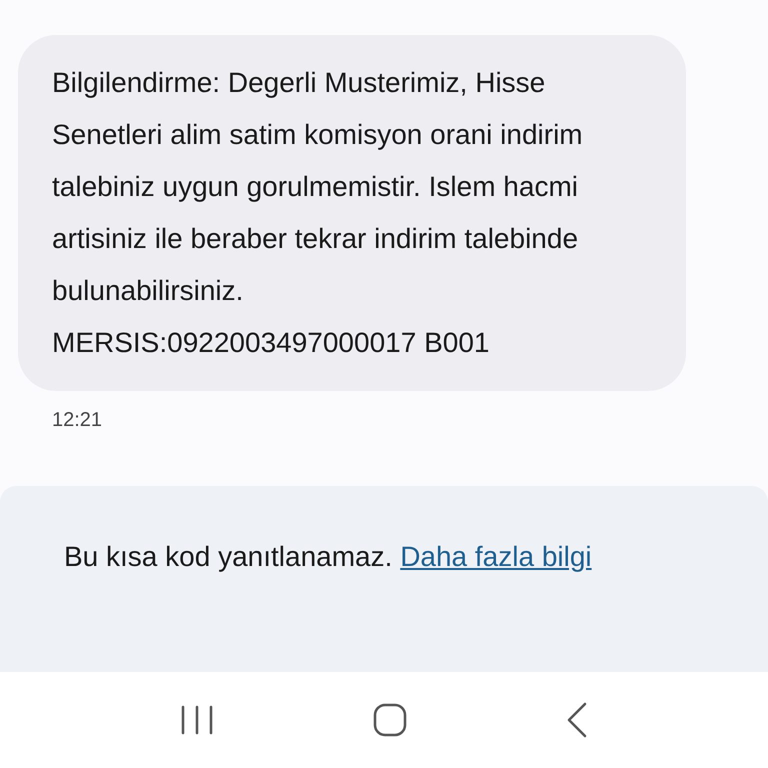 This screenshot has height=768, width=768. Describe the element at coordinates (197, 720) in the screenshot. I see `recent-apps-icon` at that location.